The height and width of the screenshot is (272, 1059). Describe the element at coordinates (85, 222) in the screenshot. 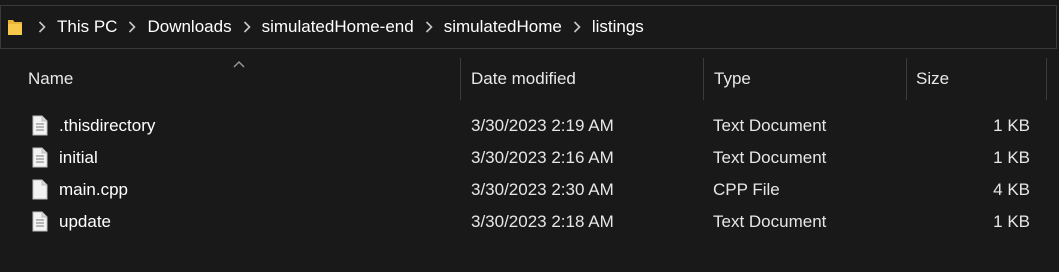

I see `file-name: update` at that location.